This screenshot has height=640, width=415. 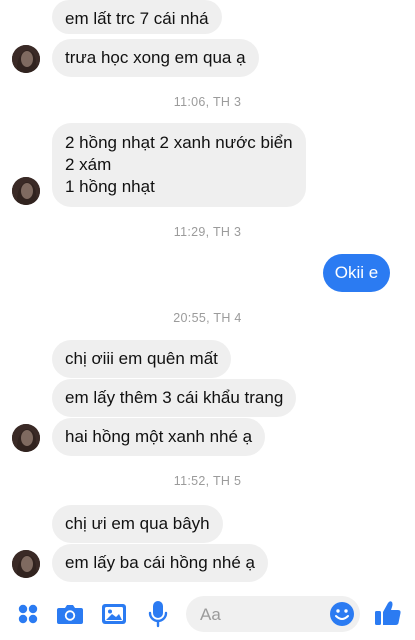 What do you see at coordinates (342, 614) in the screenshot?
I see `emoji-icon` at bounding box center [342, 614].